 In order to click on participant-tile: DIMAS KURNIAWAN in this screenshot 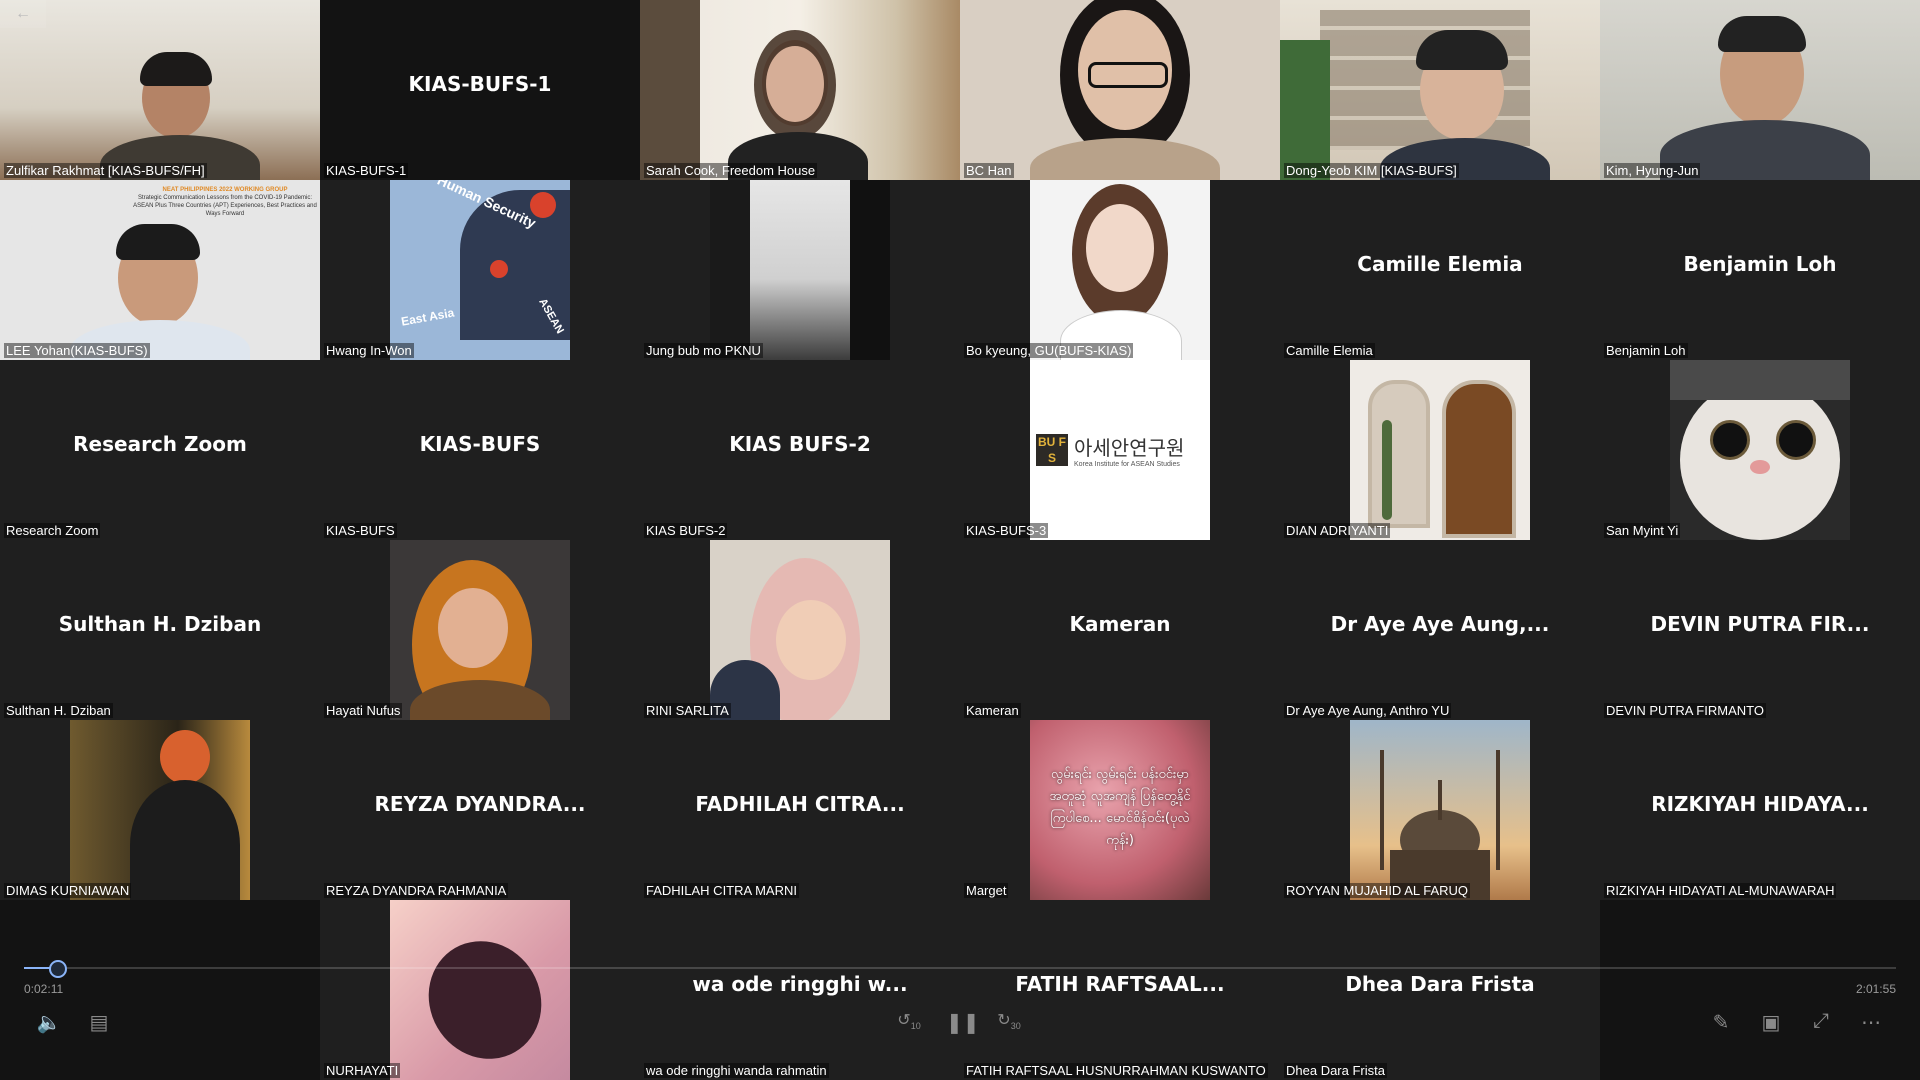, I will do `click(160, 810)`.